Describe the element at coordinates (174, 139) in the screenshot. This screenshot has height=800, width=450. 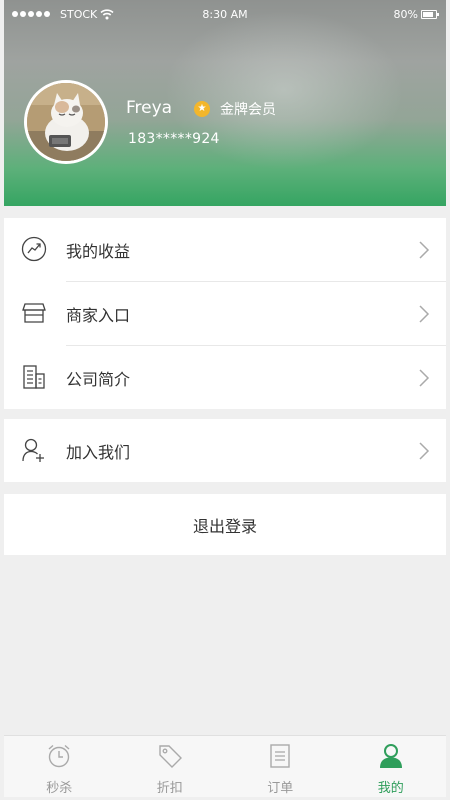
I see `phone-number: 183*****924` at that location.